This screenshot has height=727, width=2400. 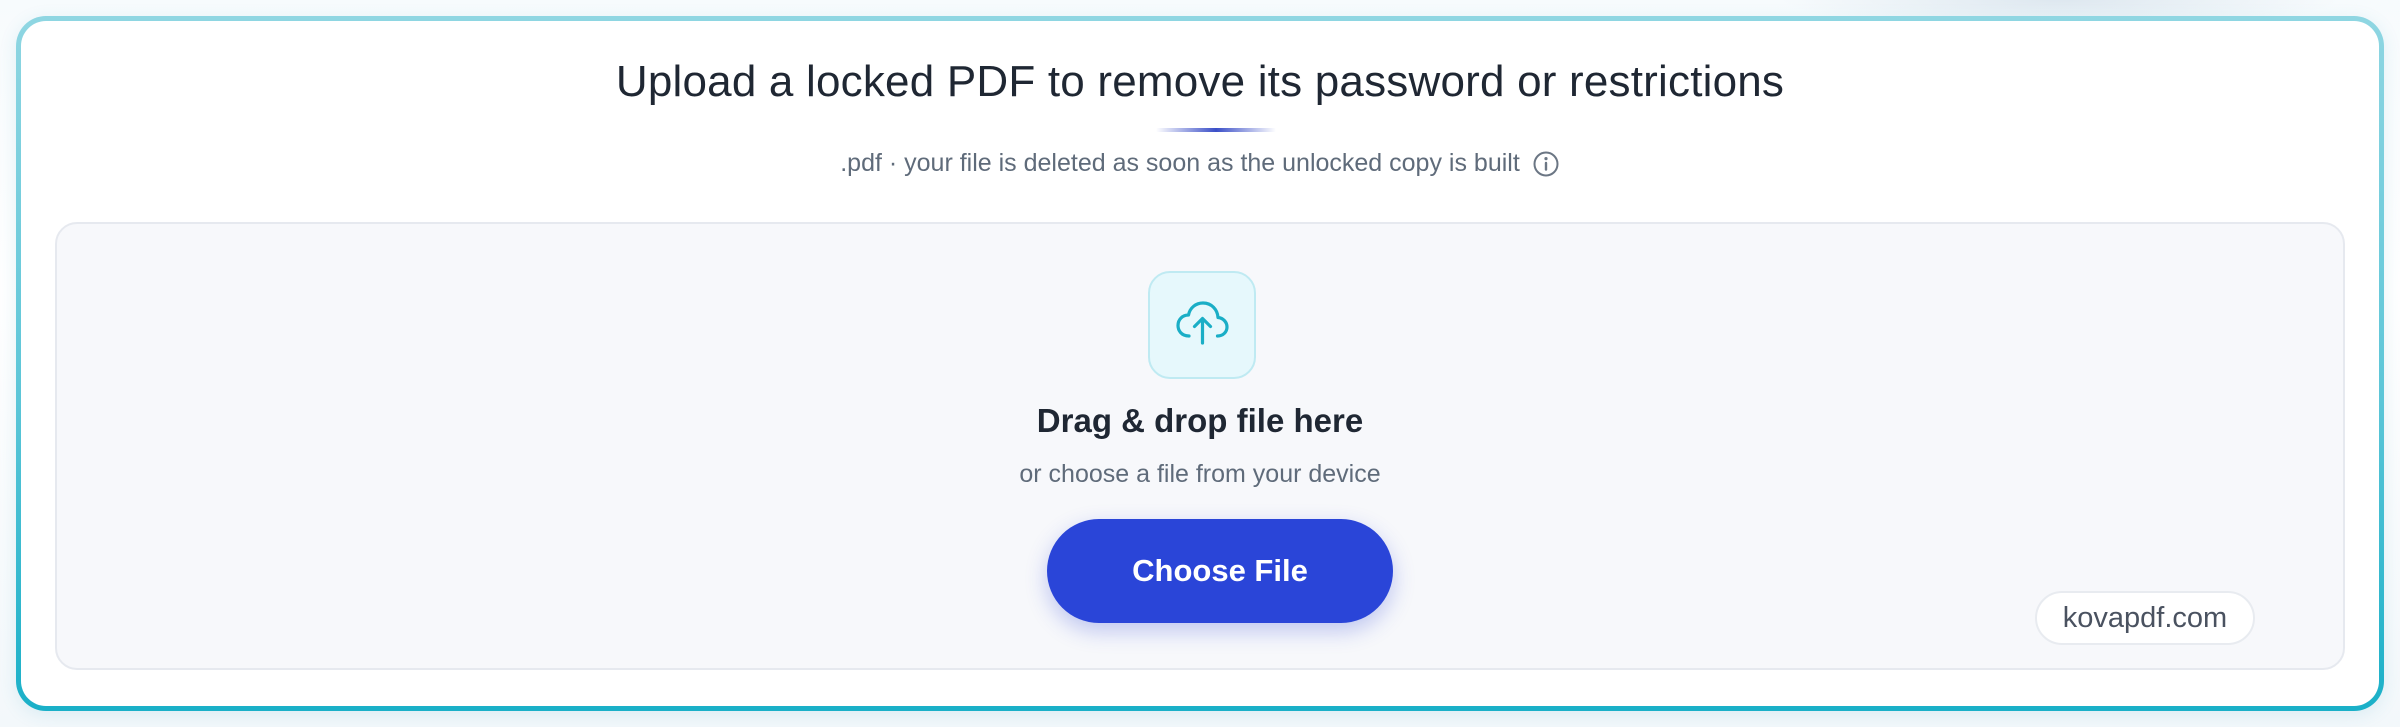 What do you see at coordinates (1200, 420) in the screenshot?
I see `dropzone-heading: Drag & drop file here` at bounding box center [1200, 420].